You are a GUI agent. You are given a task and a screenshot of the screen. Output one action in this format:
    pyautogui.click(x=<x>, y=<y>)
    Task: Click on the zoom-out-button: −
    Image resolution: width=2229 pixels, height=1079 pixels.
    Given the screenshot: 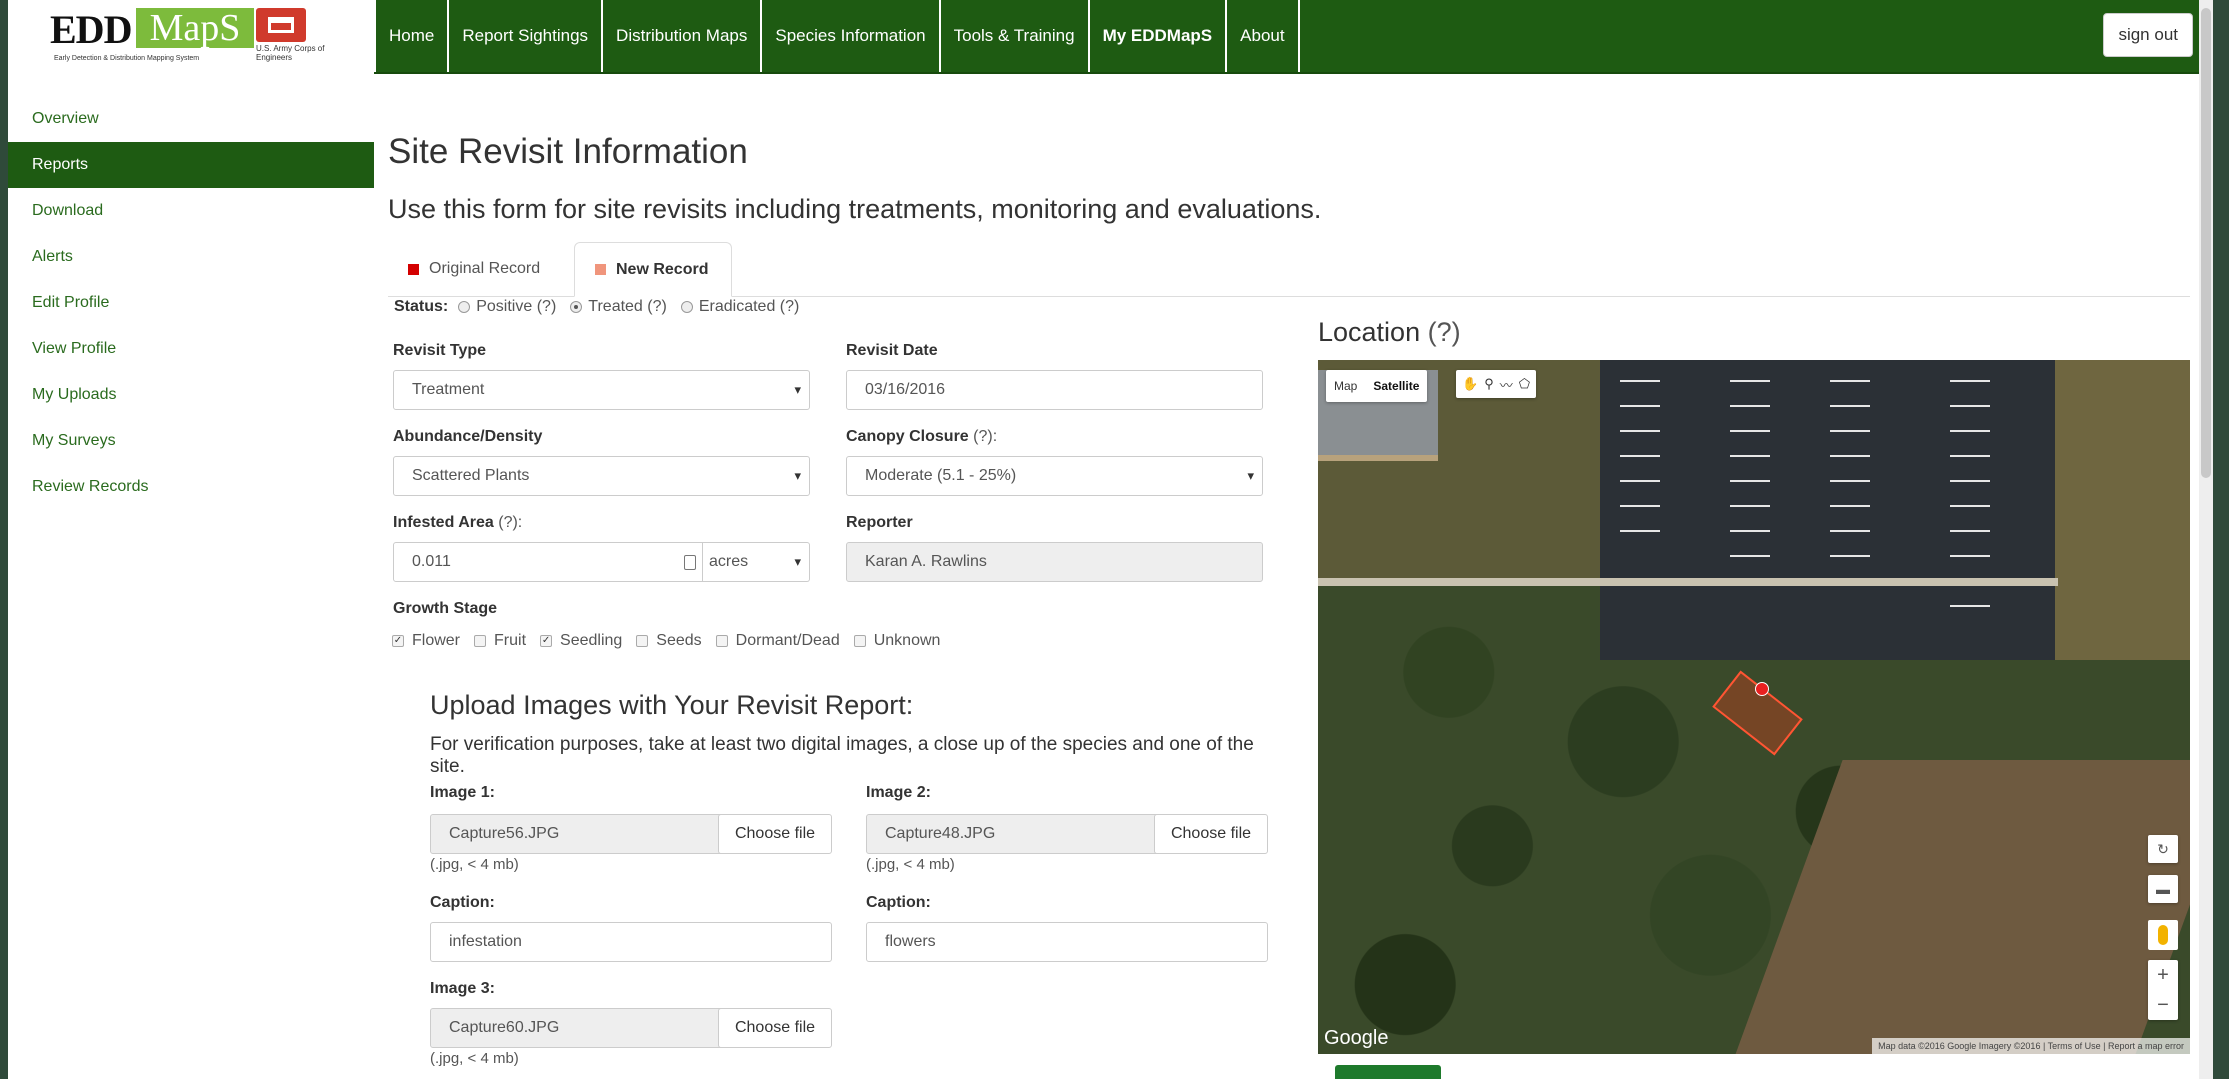 What is the action you would take?
    pyautogui.click(x=2163, y=1005)
    